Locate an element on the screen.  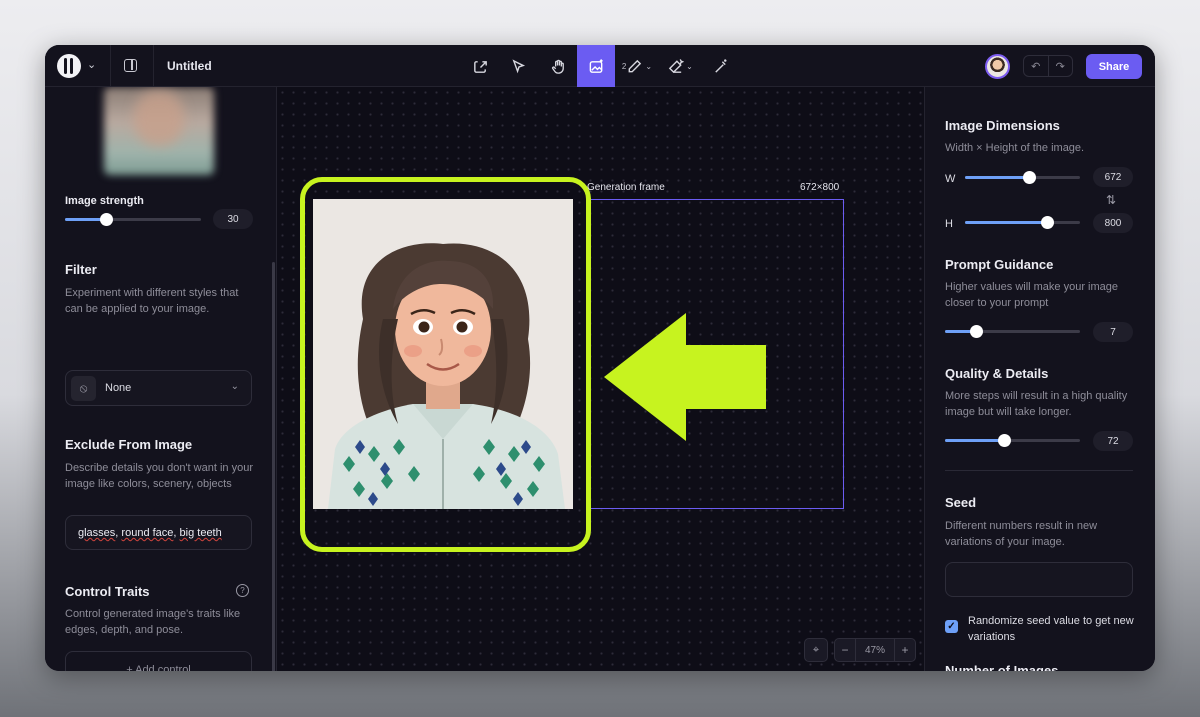
magic-tool is located at coordinates (720, 66).